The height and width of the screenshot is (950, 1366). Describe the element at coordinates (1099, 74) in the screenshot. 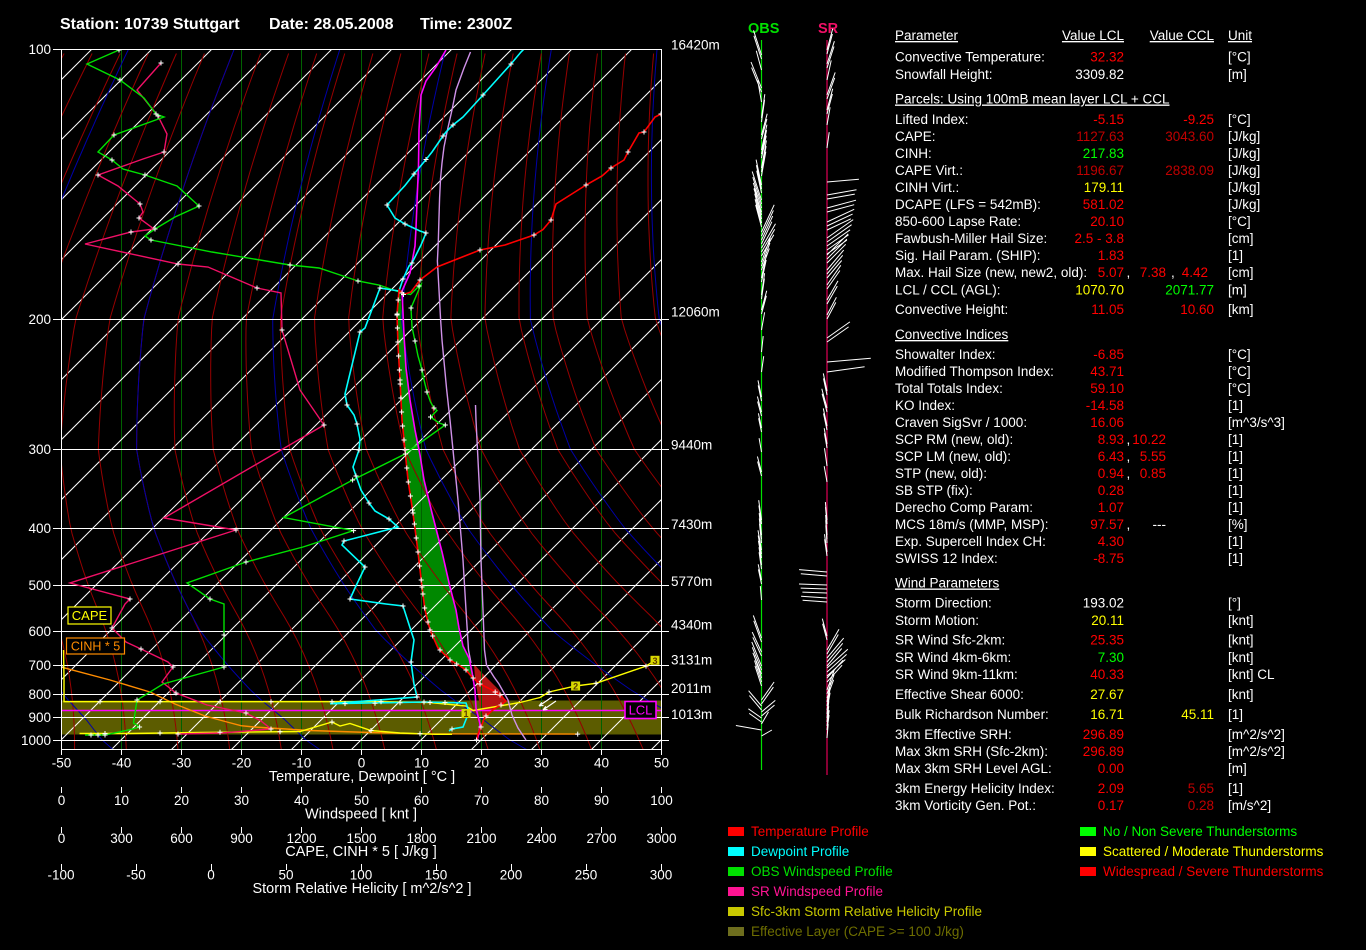

I see `svg-text: 3309.82` at that location.